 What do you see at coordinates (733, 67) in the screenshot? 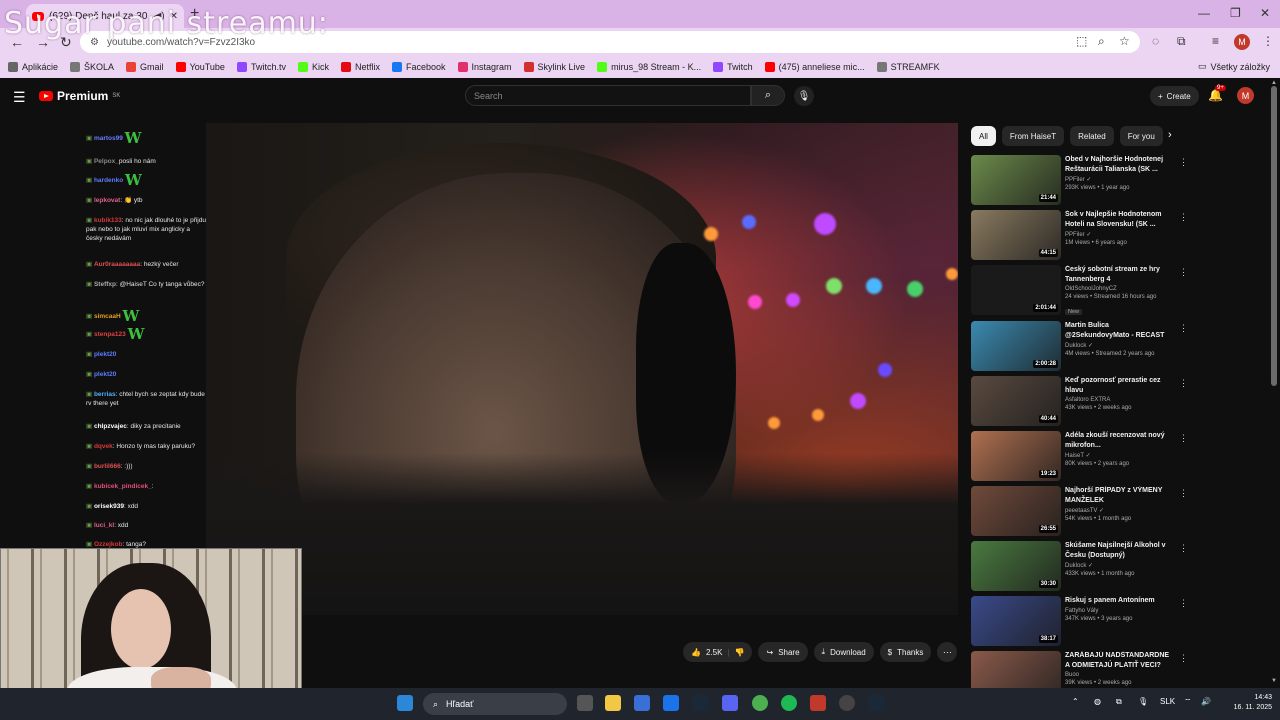
I see `bookmark-item: Twitch` at bounding box center [733, 67].